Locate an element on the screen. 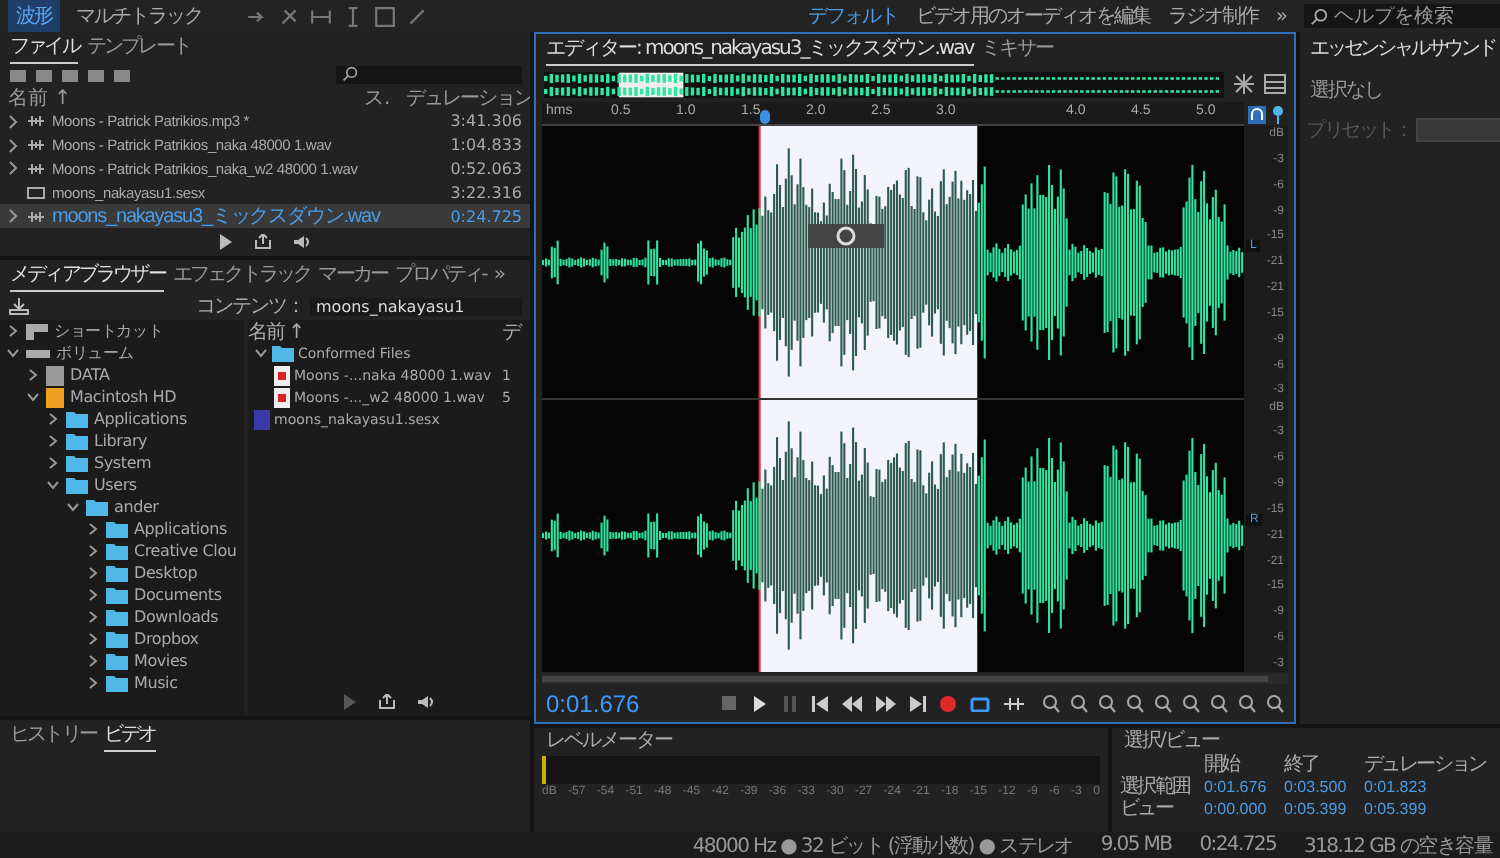 Image resolution: width=1500 pixels, height=858 pixels. tree-item: Dropbox is located at coordinates (166, 639).